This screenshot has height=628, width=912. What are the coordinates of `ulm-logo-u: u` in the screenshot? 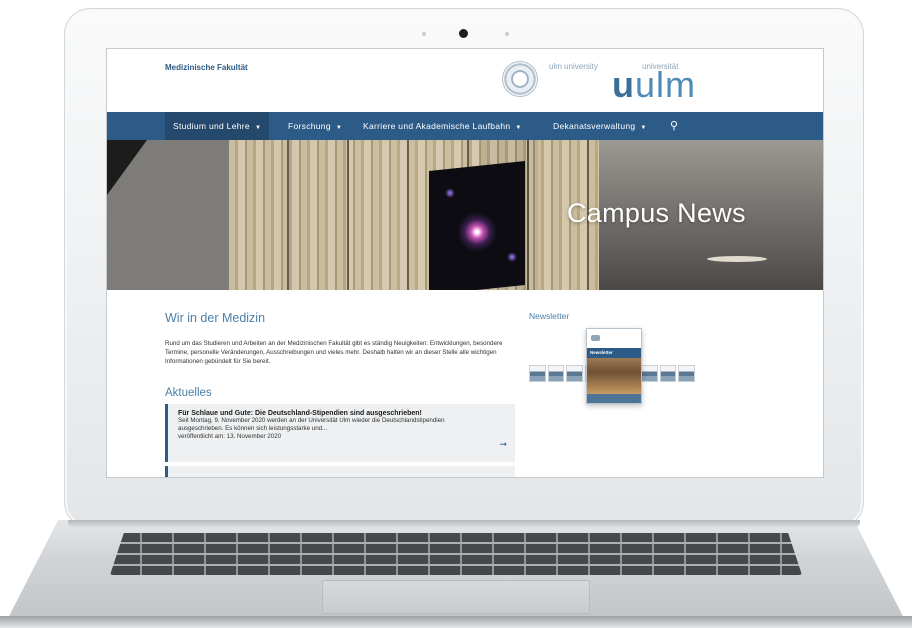 It's located at (623, 84).